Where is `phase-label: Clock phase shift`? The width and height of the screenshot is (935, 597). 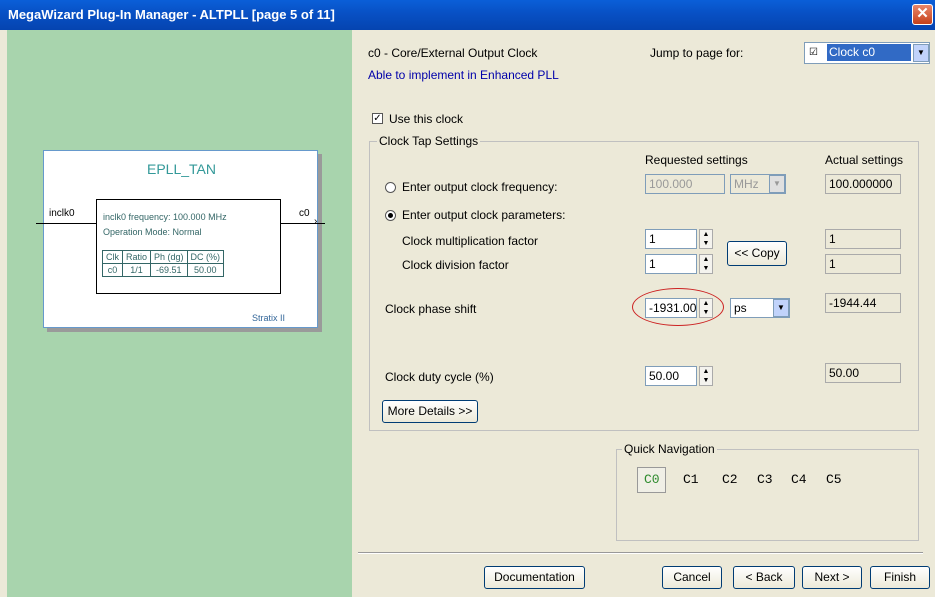 phase-label: Clock phase shift is located at coordinates (431, 309).